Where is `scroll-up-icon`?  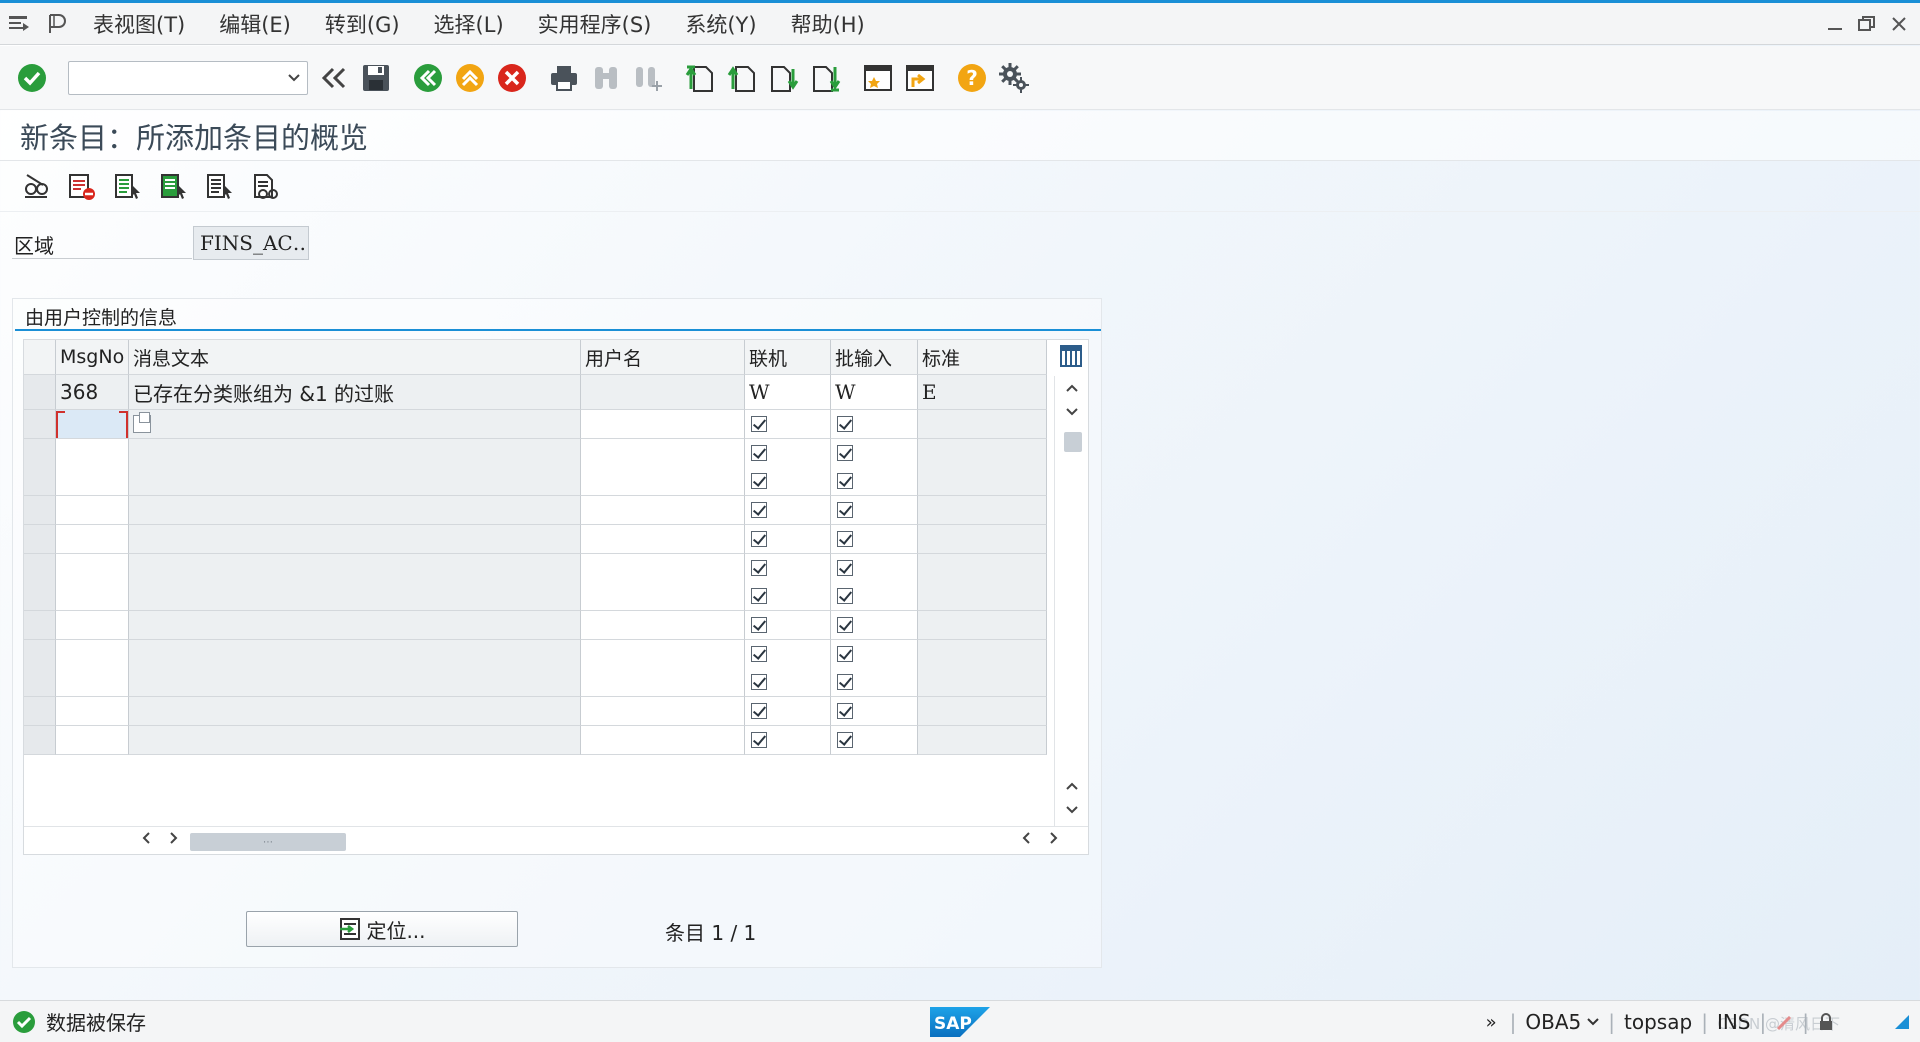
scroll-up-icon is located at coordinates (1072, 388).